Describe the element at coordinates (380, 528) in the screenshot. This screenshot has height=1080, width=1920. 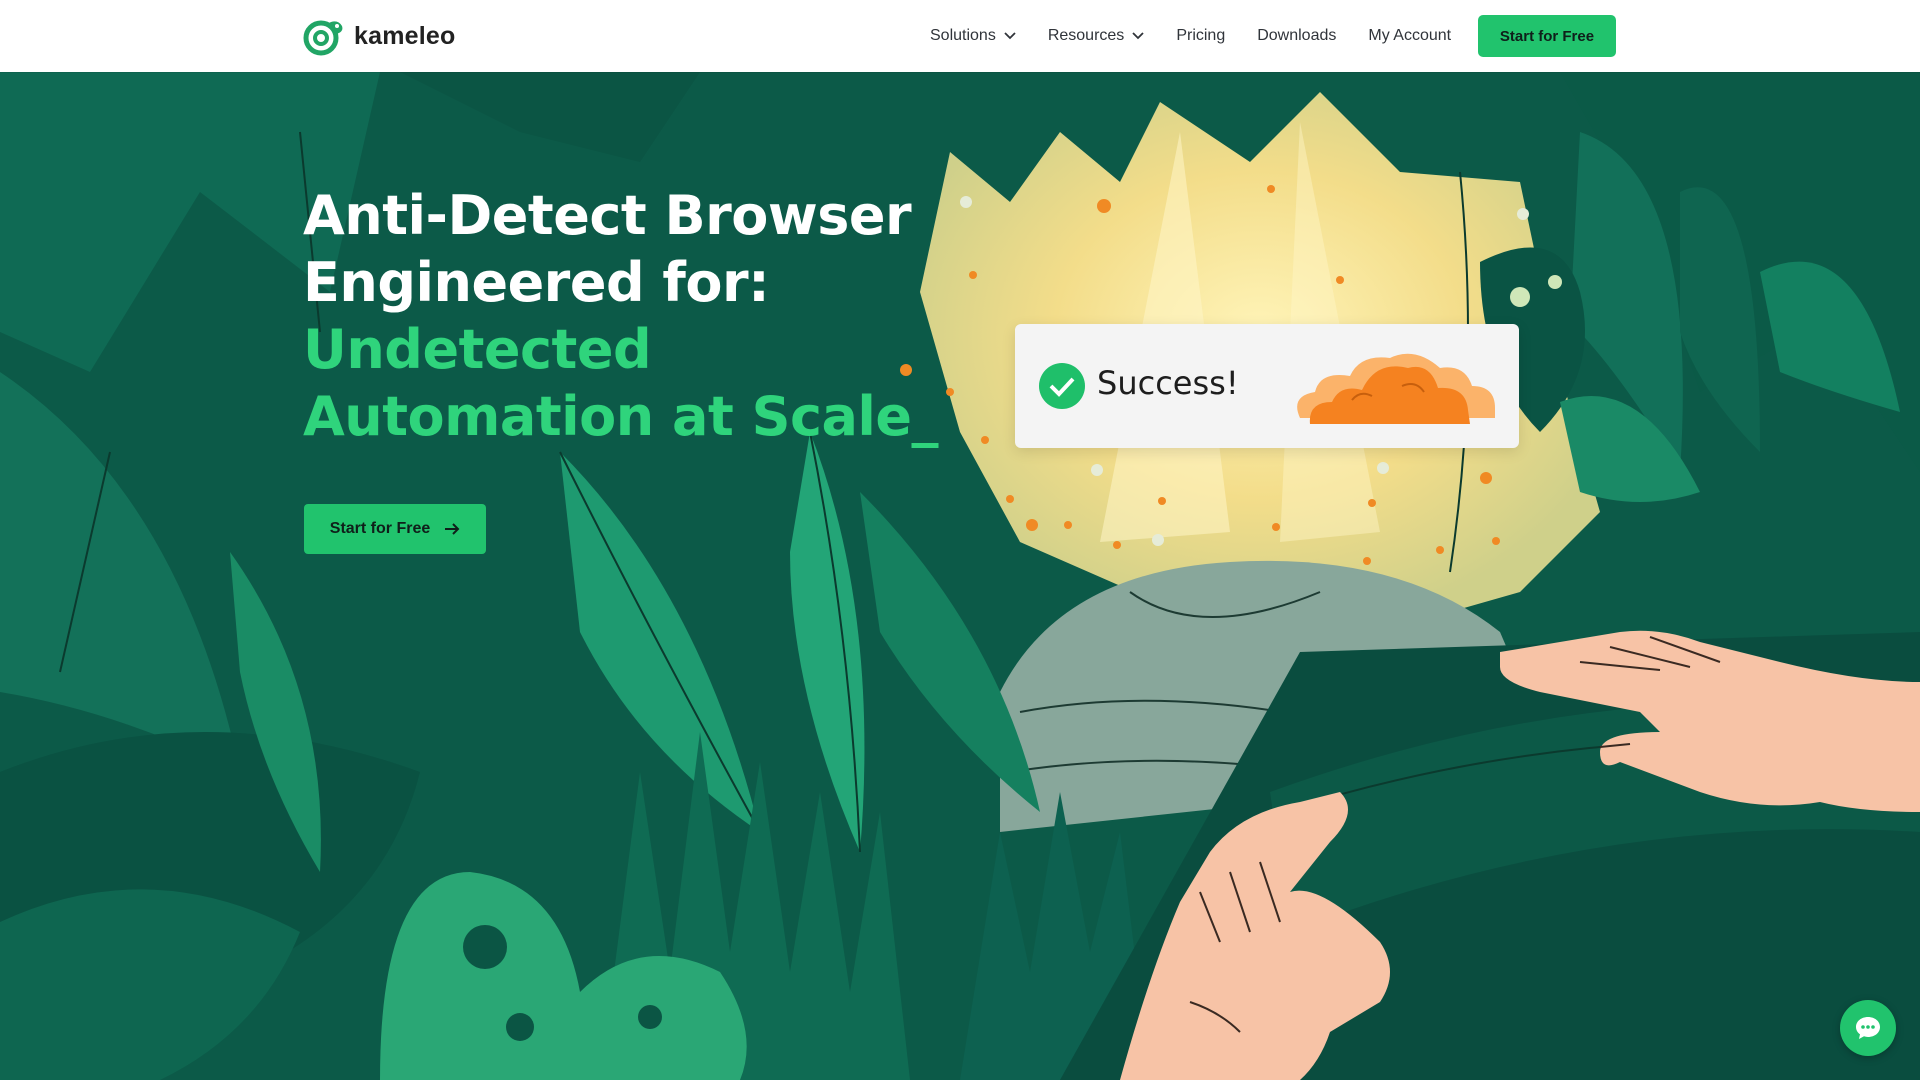
I see `hero-cta-label: Start for Free` at that location.